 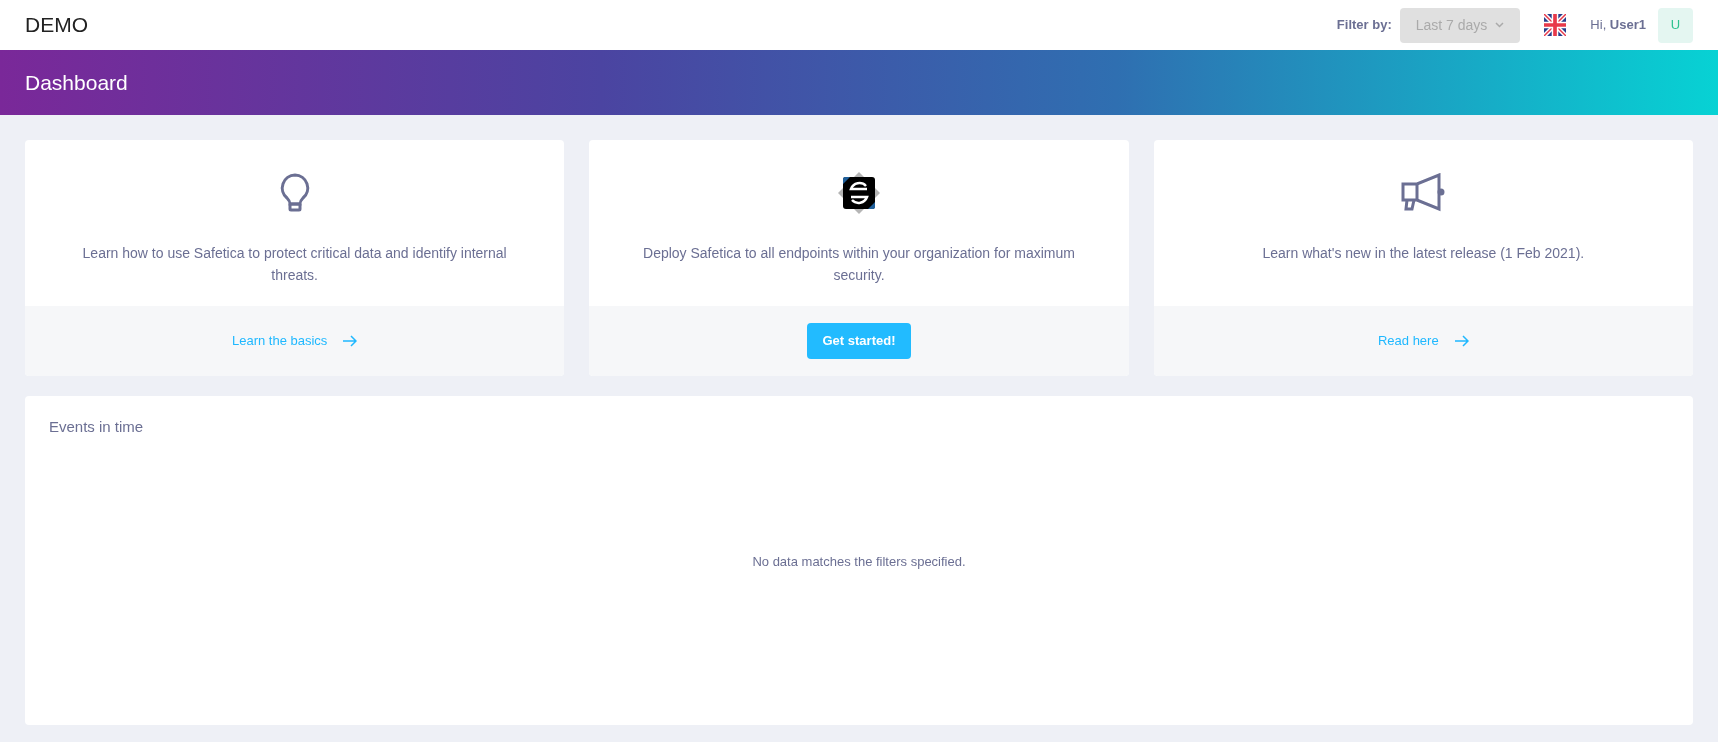 I want to click on card-text: Deploy Safetica to all endpoints within your organization for maximum security., so click(x=859, y=264).